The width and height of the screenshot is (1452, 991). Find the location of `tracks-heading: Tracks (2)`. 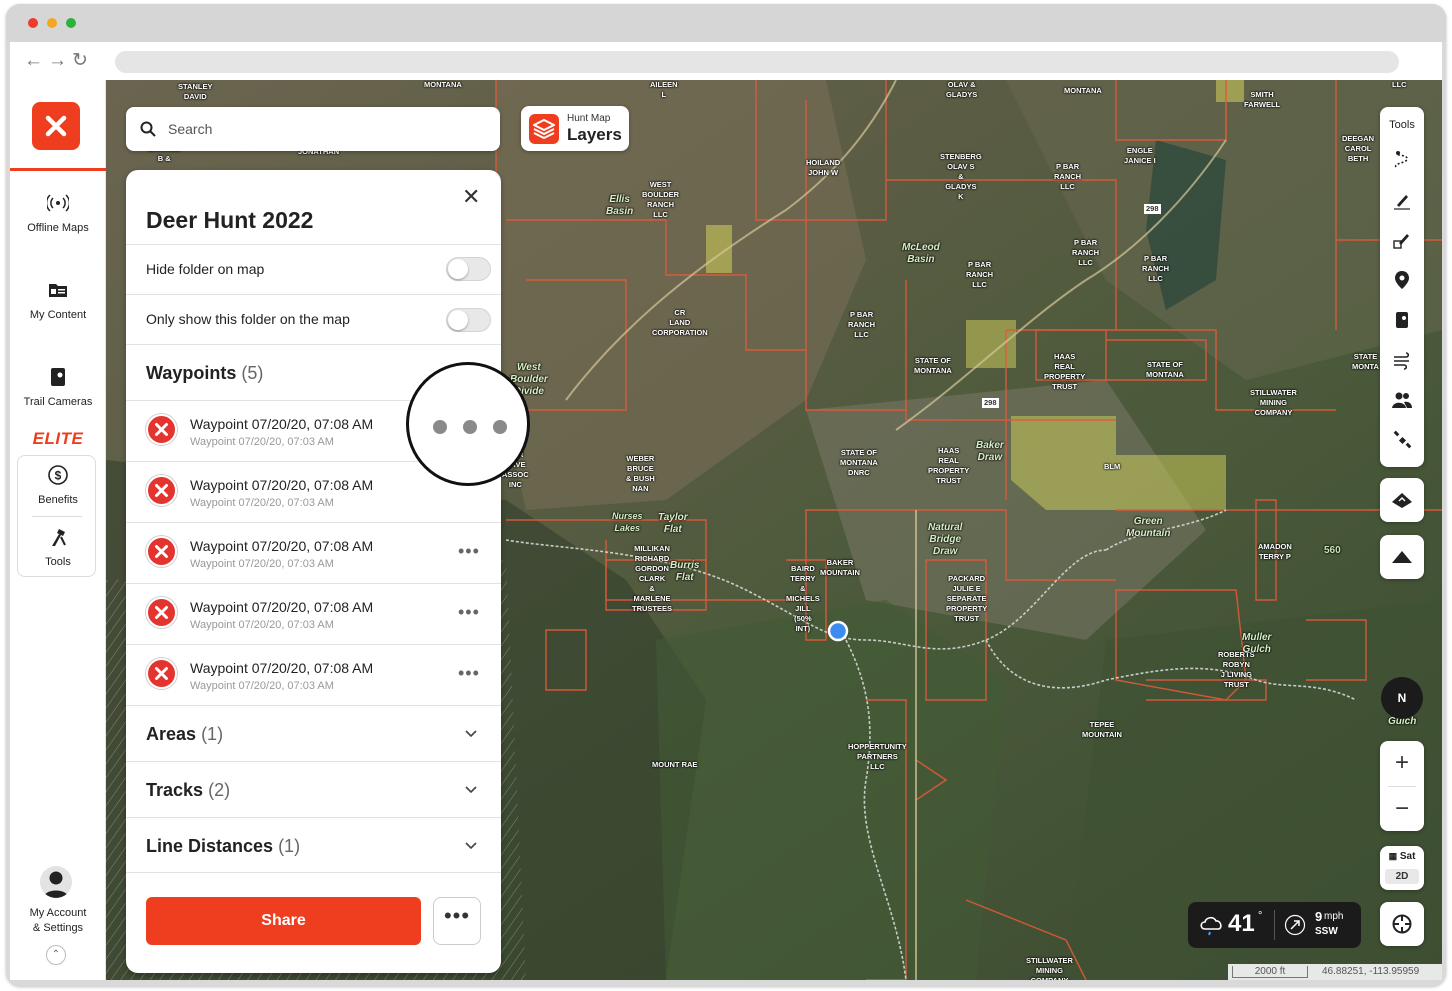

tracks-heading: Tracks (2) is located at coordinates (188, 790).